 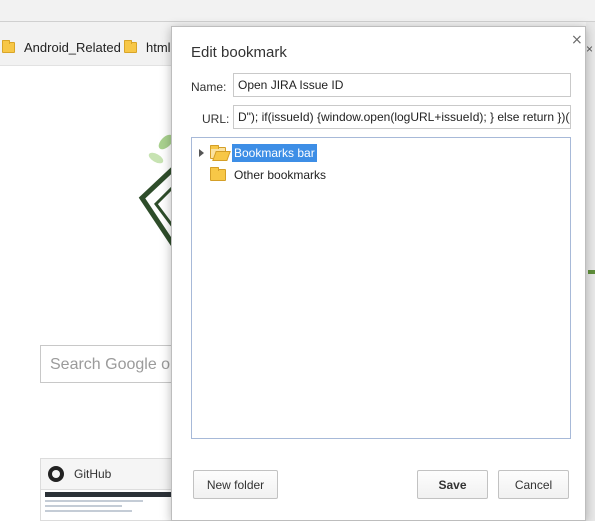 What do you see at coordinates (239, 52) in the screenshot?
I see `dialog-title: Edit bookmark` at bounding box center [239, 52].